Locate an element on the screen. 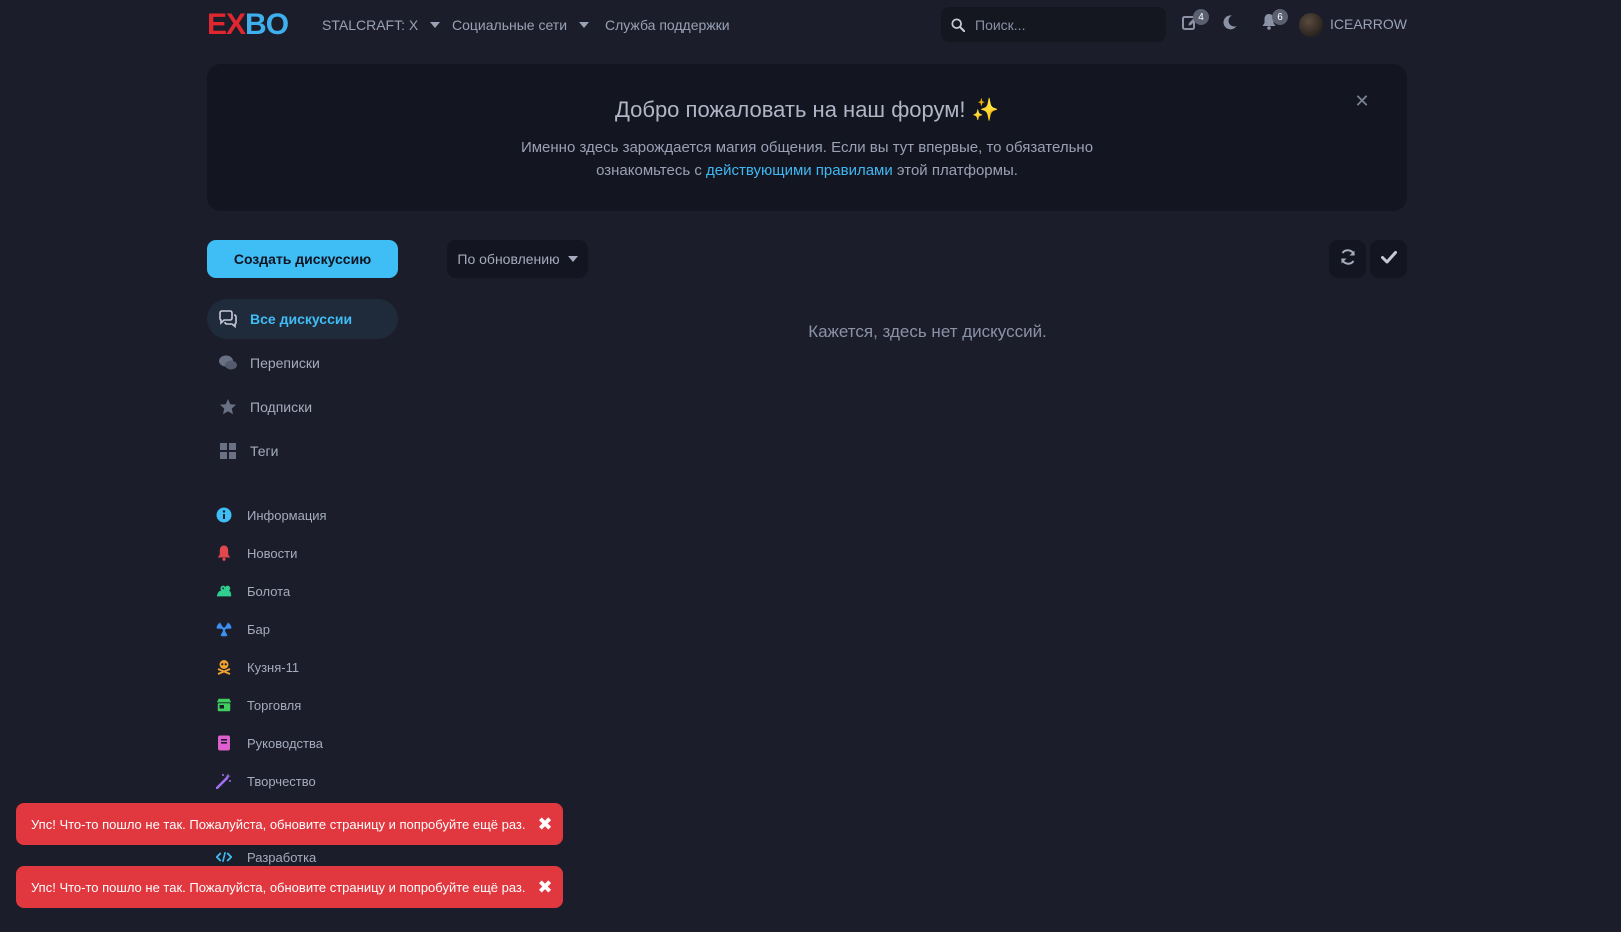 The width and height of the screenshot is (1621, 932). magic-wand-icon is located at coordinates (224, 781).